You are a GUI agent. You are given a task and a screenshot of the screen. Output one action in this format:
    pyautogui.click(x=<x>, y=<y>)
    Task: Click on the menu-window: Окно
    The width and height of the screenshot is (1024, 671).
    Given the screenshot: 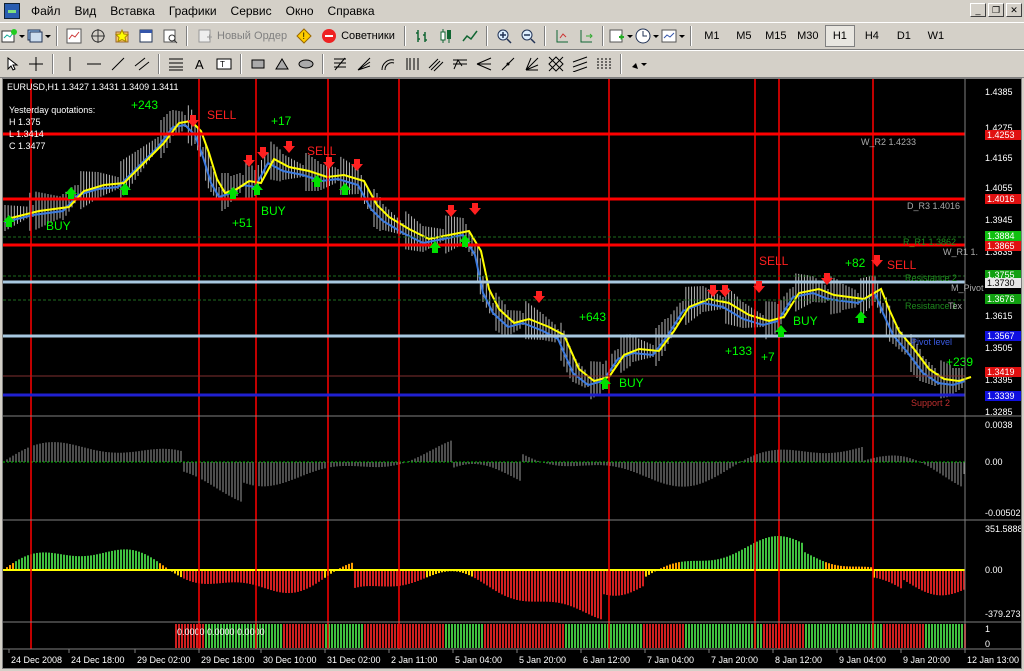 What is the action you would take?
    pyautogui.click(x=300, y=11)
    